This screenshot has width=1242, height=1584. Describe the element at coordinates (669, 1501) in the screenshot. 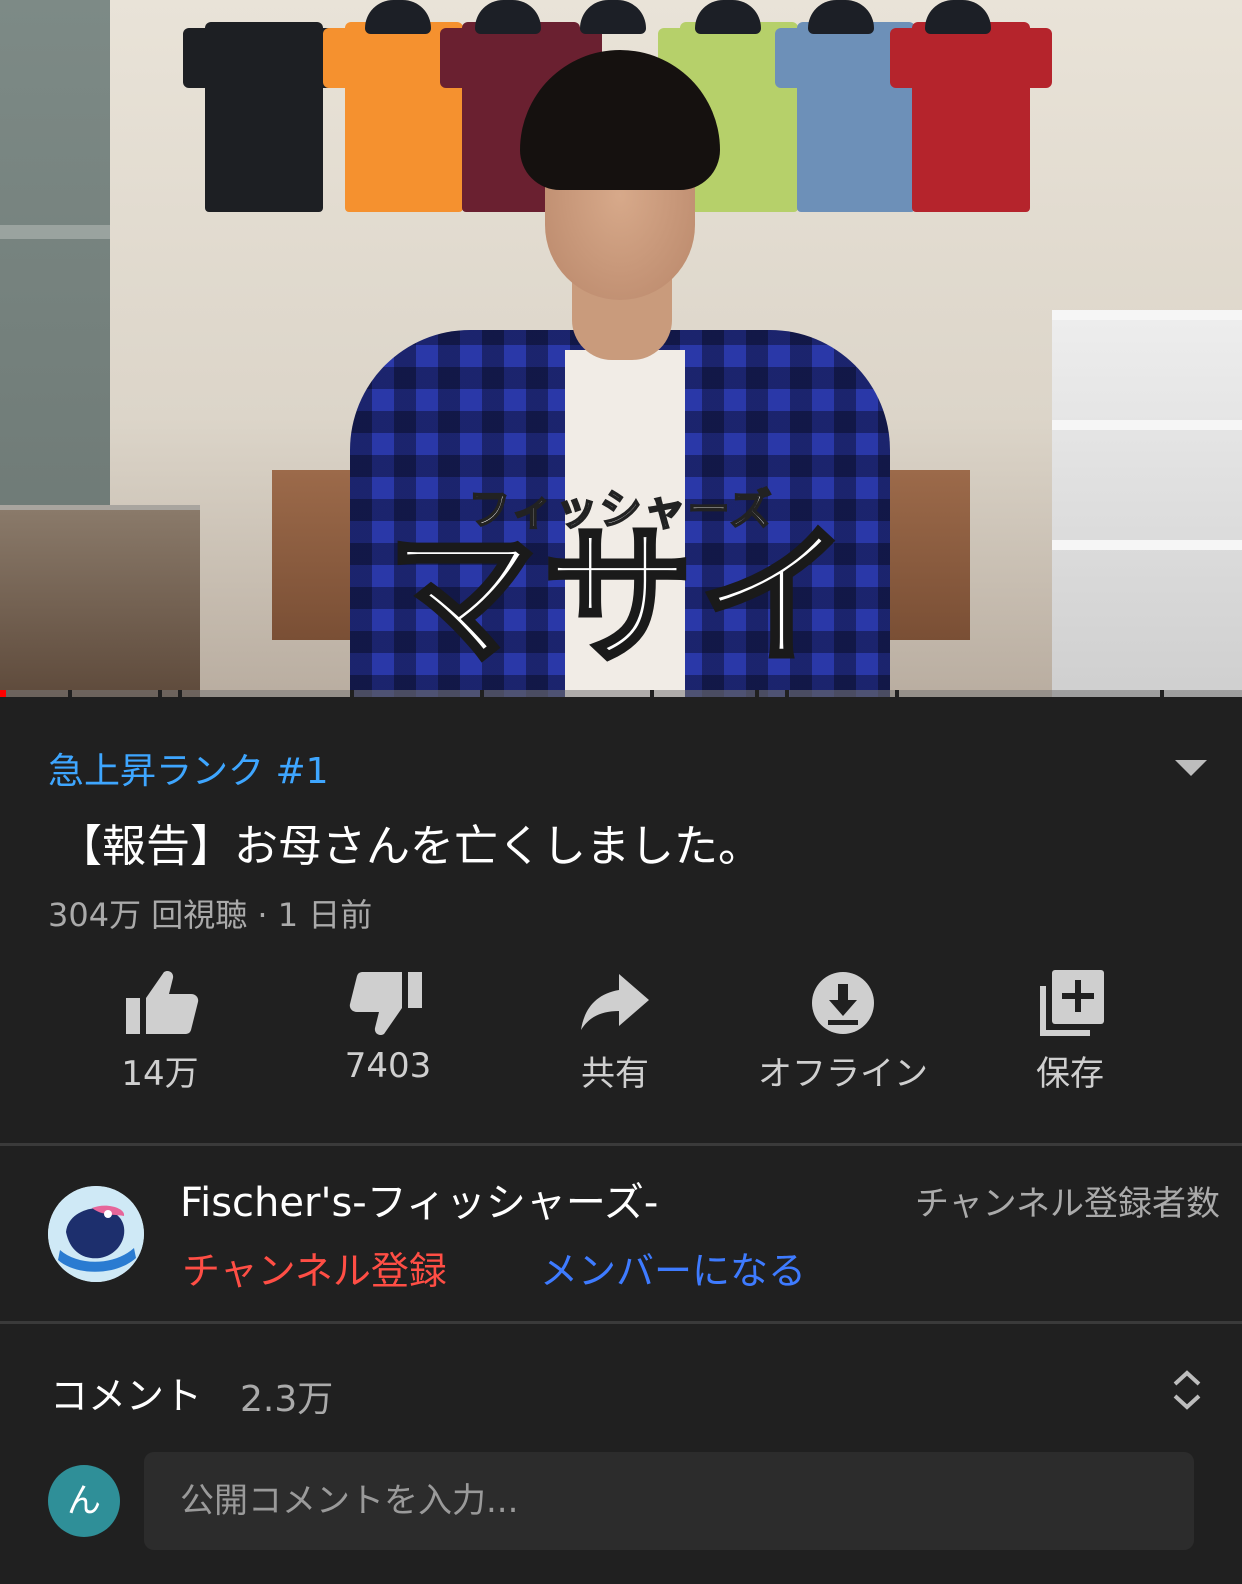

I see `comment-input` at that location.